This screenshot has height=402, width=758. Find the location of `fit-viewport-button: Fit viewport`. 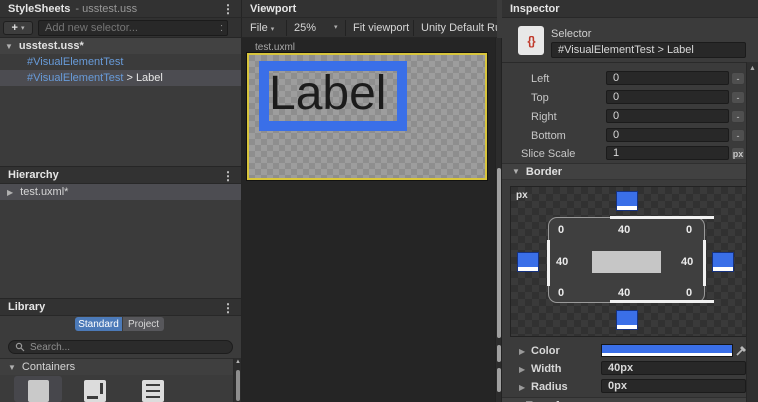

fit-viewport-button: Fit viewport is located at coordinates (381, 28).